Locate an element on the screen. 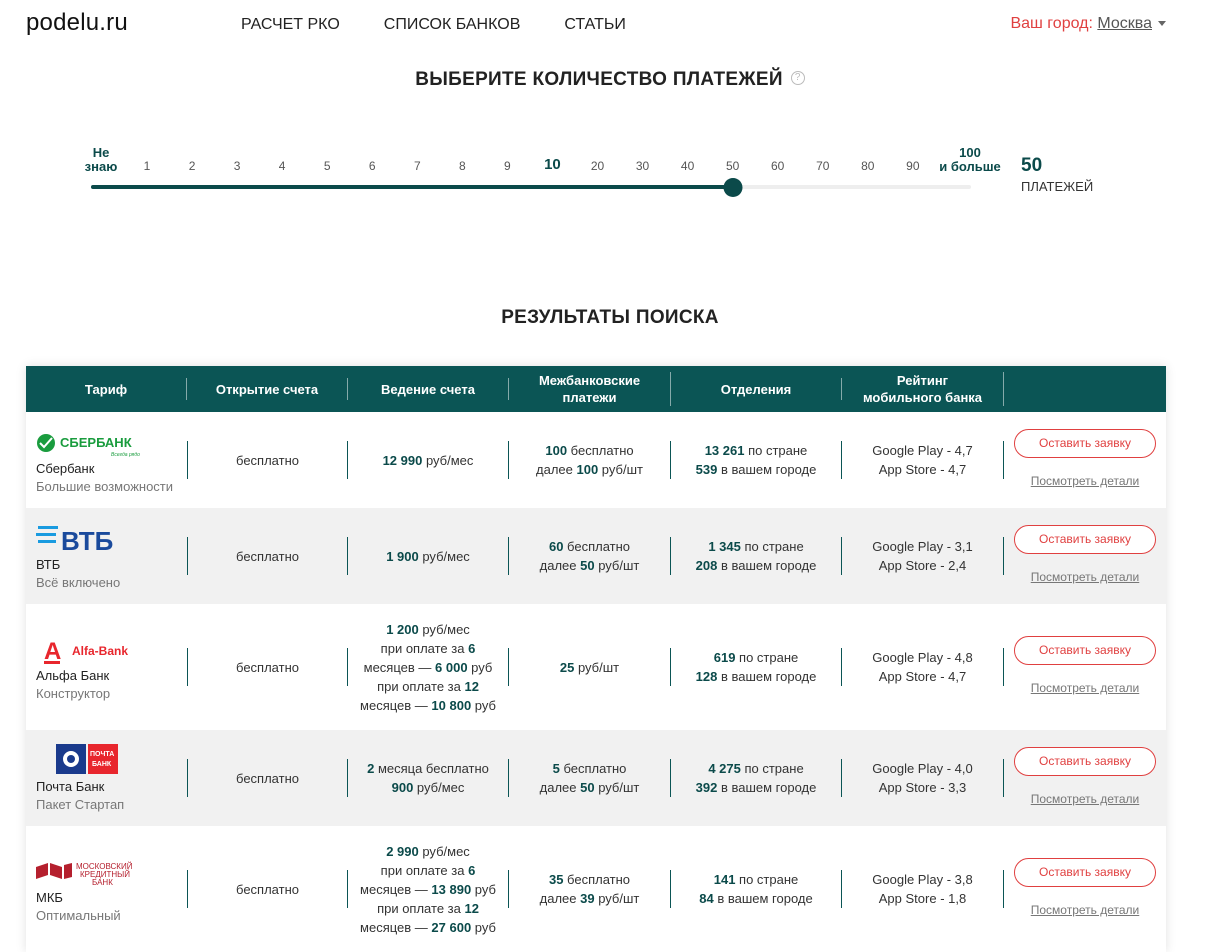 This screenshot has width=1220, height=952. slider-tick: 2 is located at coordinates (192, 166).